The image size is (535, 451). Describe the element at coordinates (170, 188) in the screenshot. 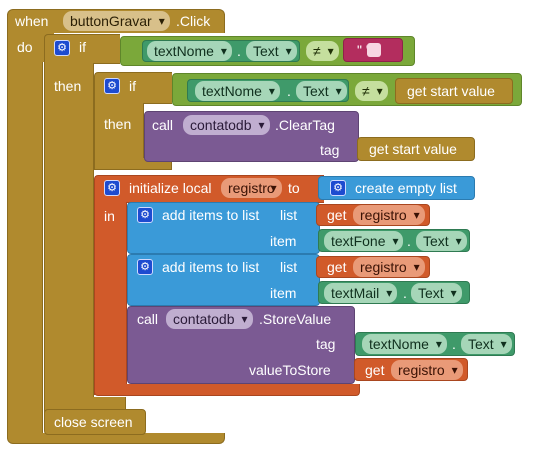

I see `initialize-local-label: initialize local` at that location.